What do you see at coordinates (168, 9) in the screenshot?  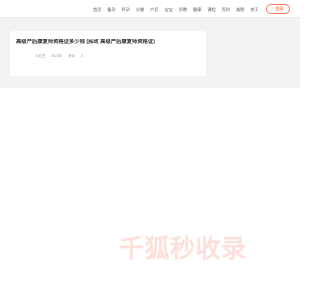 I see `nav-baby: 宝宝` at bounding box center [168, 9].